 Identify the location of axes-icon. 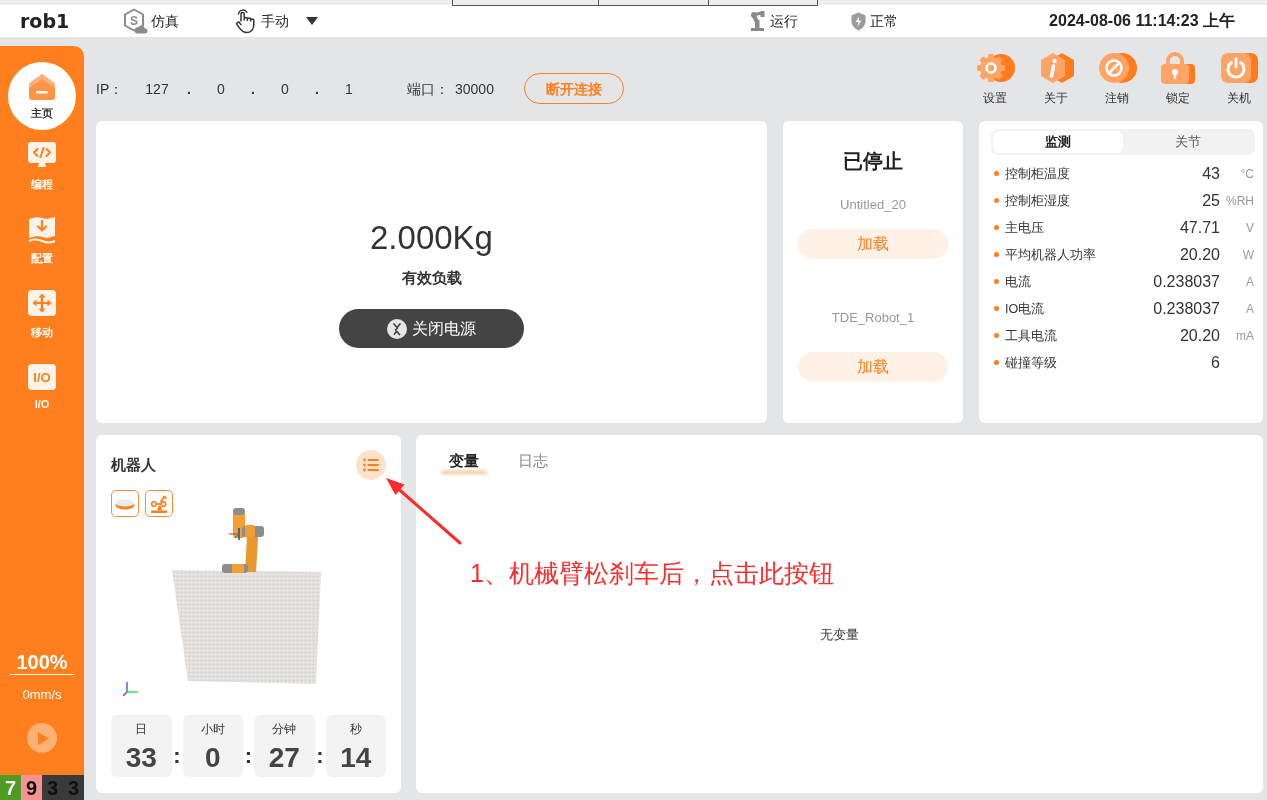
(130, 689).